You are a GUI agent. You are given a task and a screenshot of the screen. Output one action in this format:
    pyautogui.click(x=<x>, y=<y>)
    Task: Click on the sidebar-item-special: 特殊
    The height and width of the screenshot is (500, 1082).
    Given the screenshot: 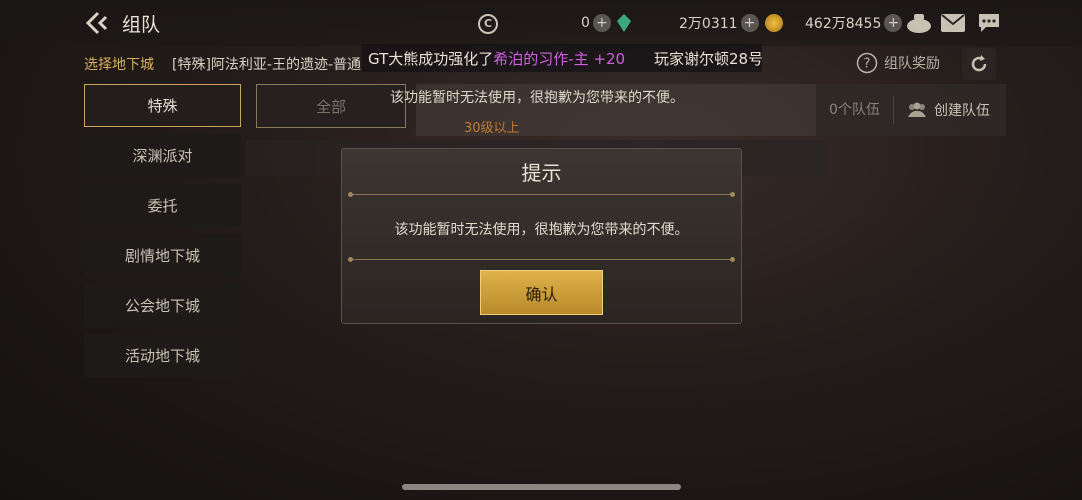 What is the action you would take?
    pyautogui.click(x=162, y=105)
    